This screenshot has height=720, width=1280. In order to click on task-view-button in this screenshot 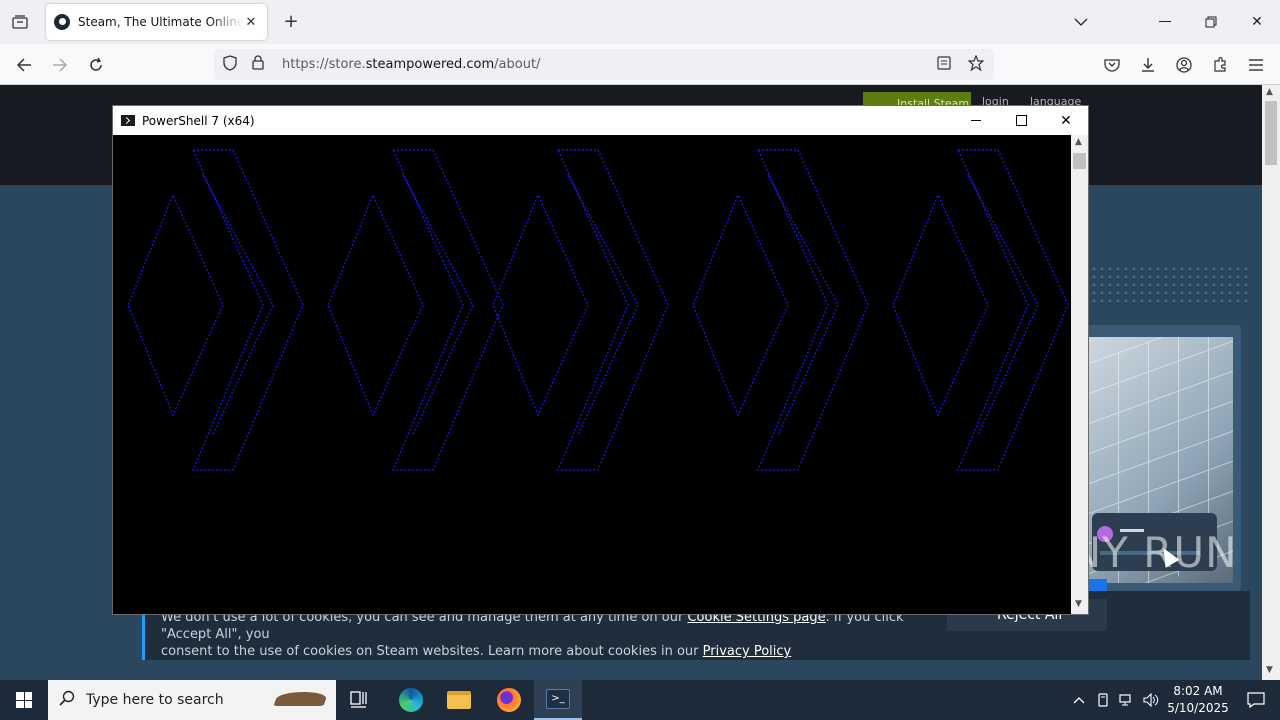, I will do `click(360, 700)`.